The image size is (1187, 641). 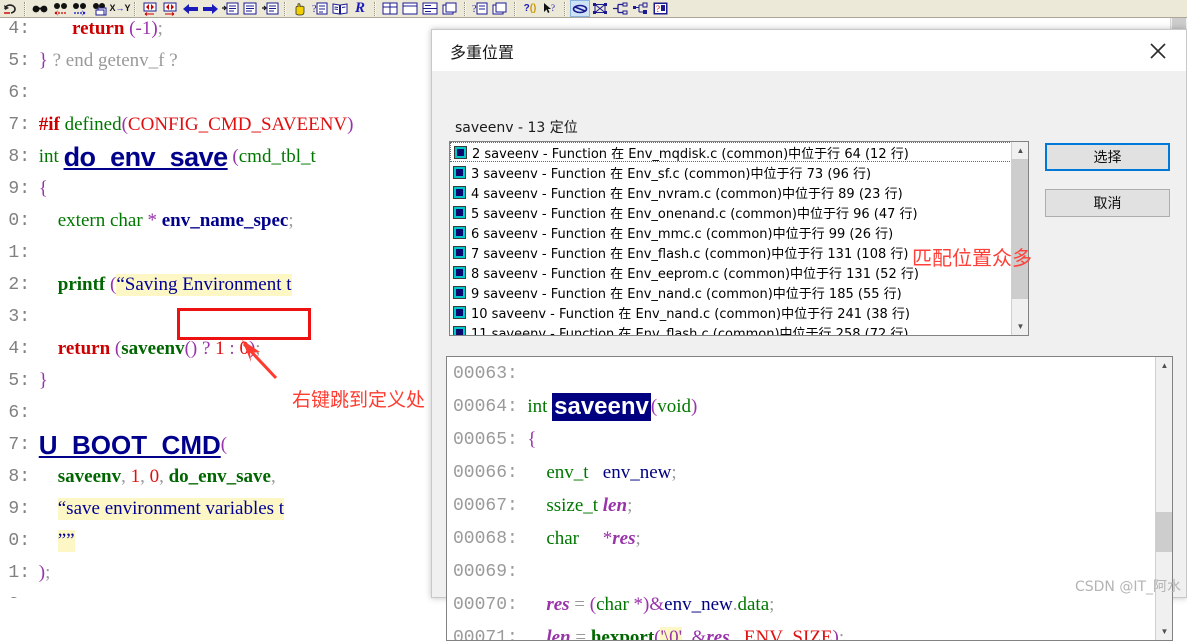 I want to click on line-number: 7:, so click(x=17, y=125).